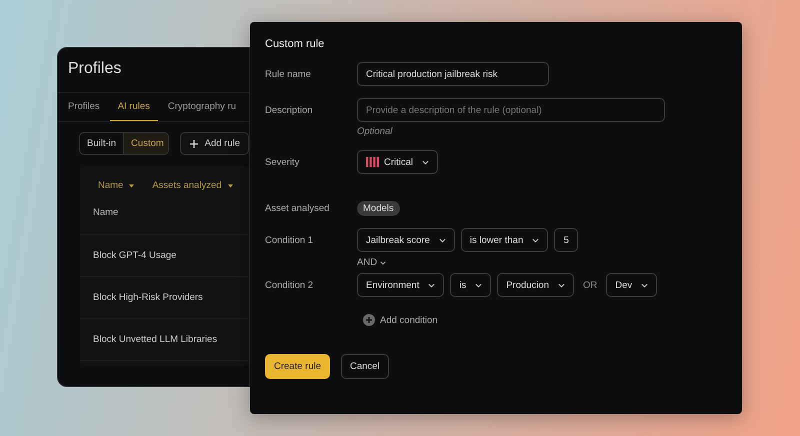  I want to click on add-rule-button: Add rule, so click(214, 143).